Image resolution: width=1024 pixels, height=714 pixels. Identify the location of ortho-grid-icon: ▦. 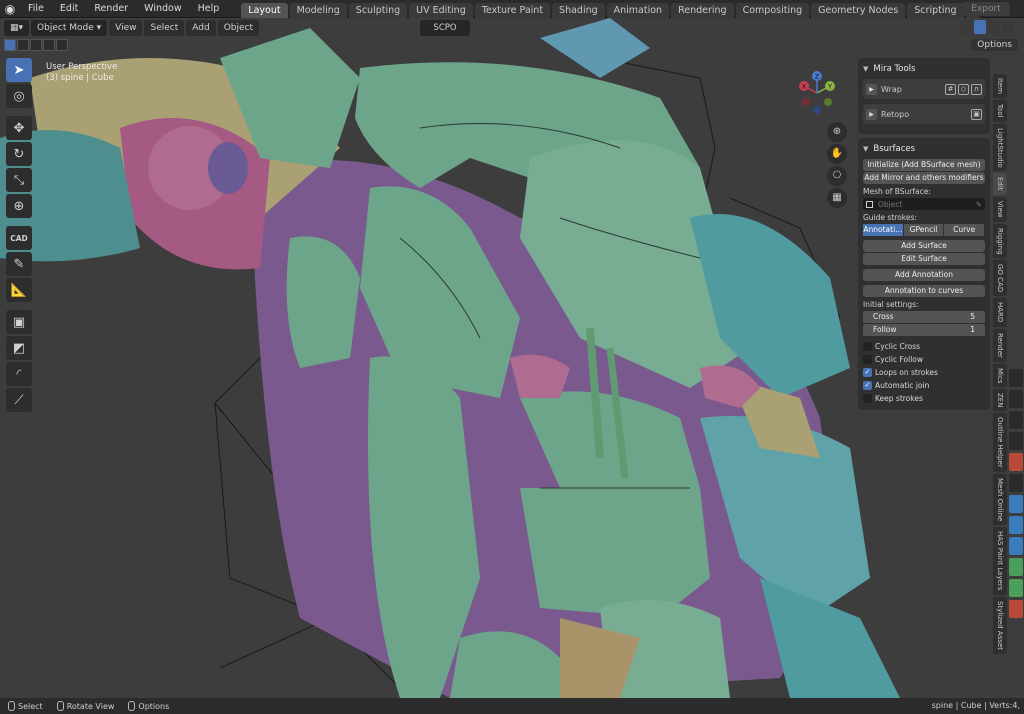
(837, 198).